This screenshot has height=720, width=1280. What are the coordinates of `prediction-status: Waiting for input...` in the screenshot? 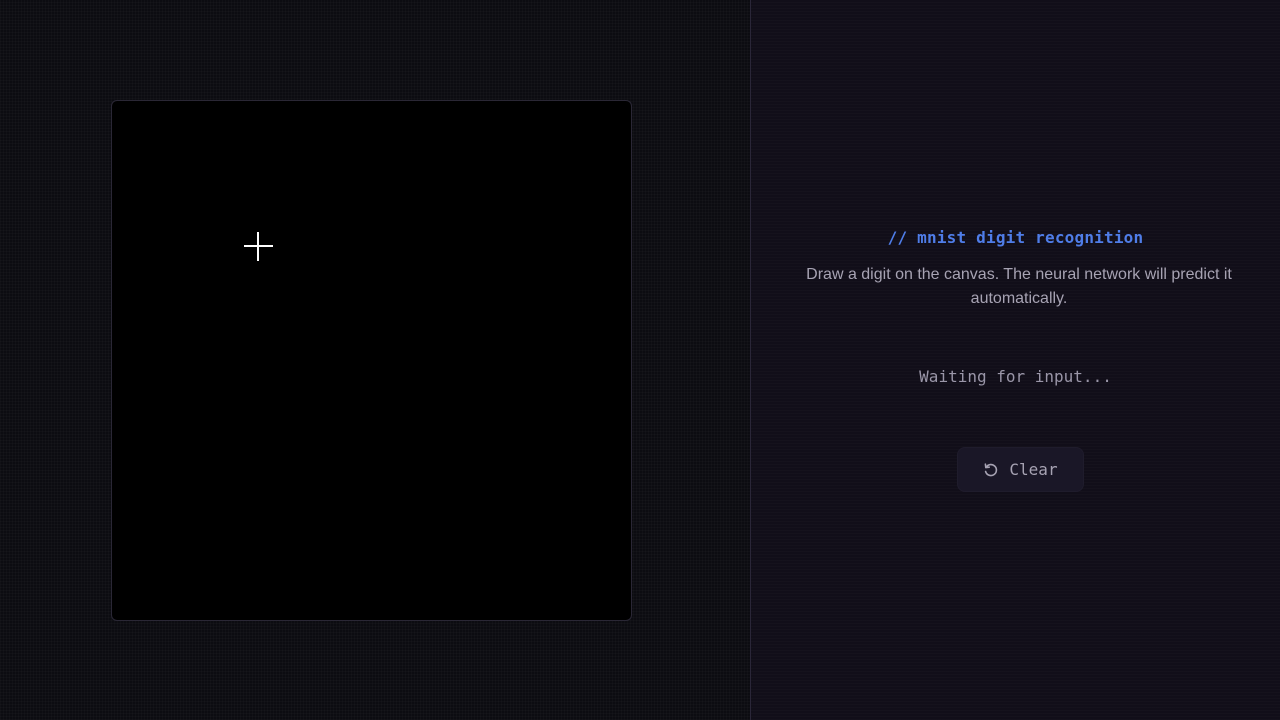 It's located at (1015, 376).